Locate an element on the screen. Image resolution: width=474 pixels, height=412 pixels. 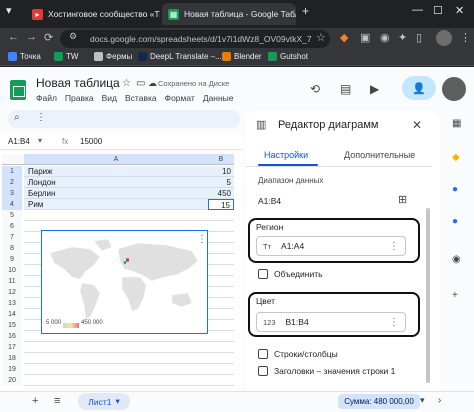
extension-icon: ▣ is located at coordinates (365, 37).